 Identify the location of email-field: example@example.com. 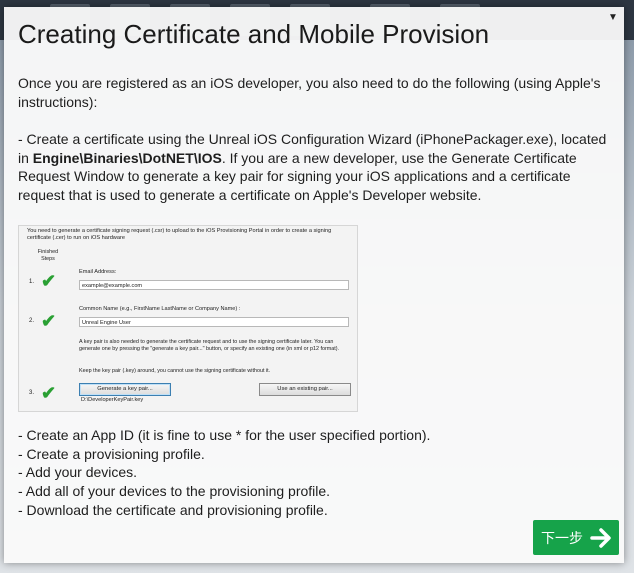
(214, 285).